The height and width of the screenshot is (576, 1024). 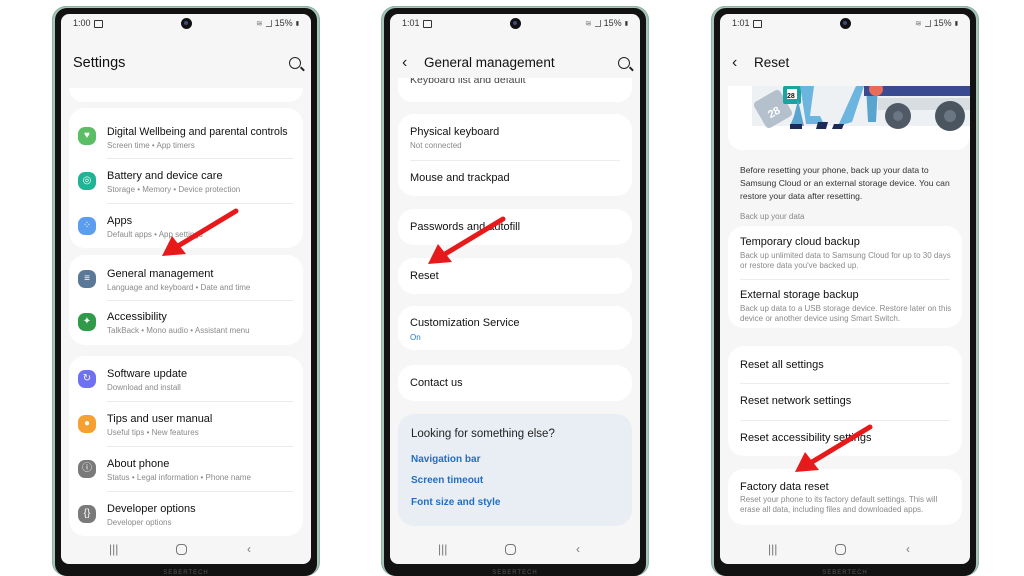 What do you see at coordinates (845, 438) in the screenshot?
I see `list-item-reset-accessibility-settings: Reset accessibility settings` at bounding box center [845, 438].